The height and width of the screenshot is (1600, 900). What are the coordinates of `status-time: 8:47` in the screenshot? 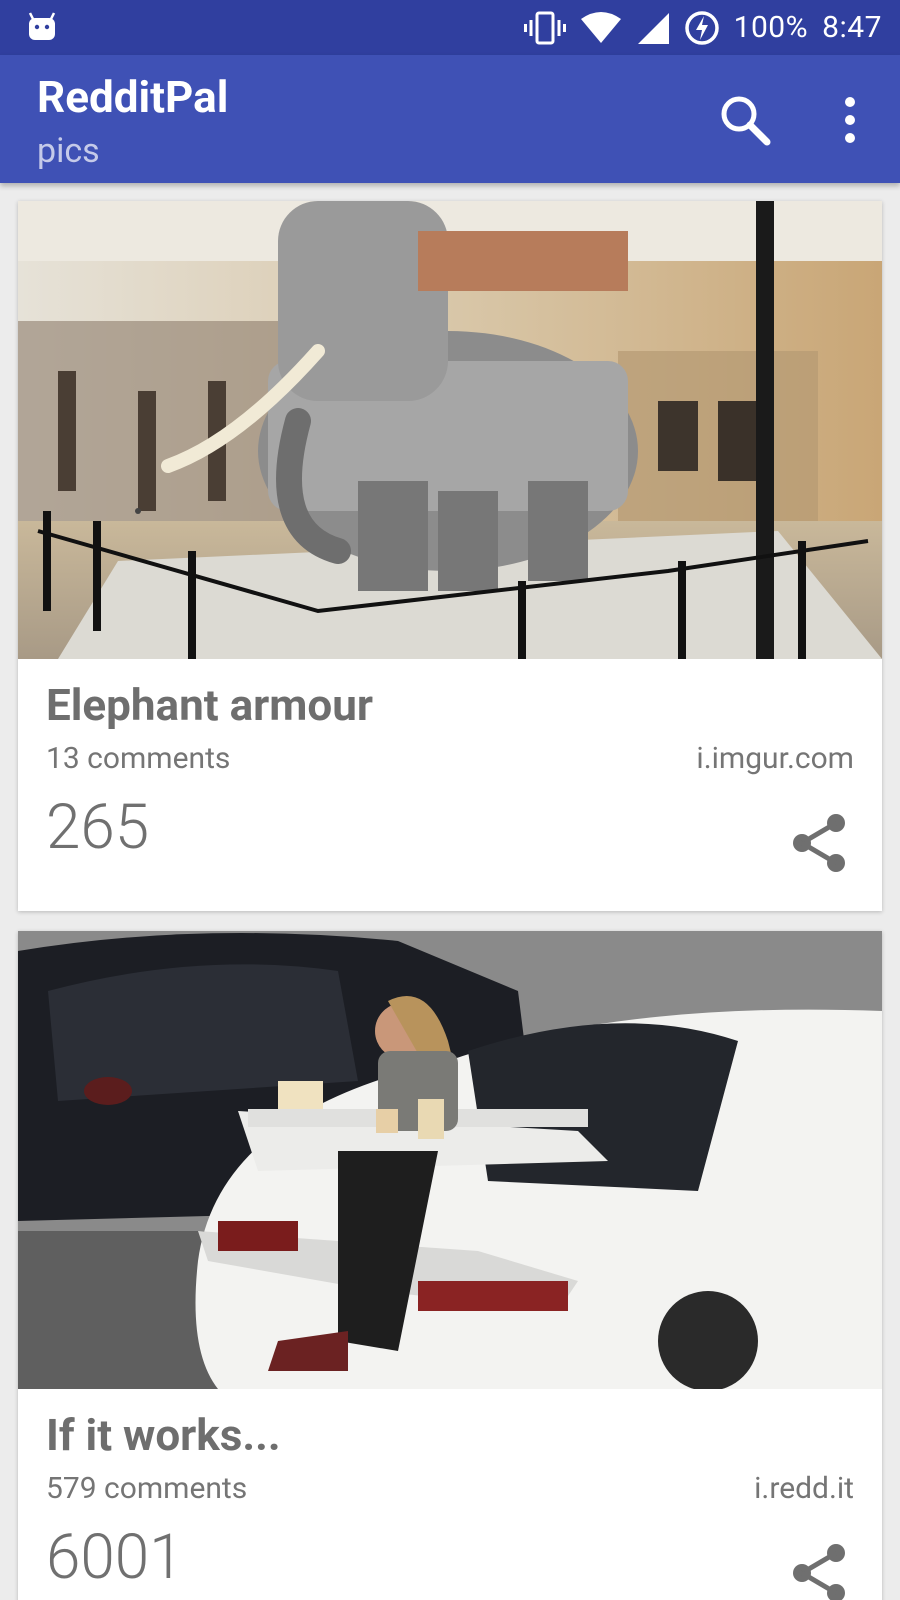 It's located at (852, 27).